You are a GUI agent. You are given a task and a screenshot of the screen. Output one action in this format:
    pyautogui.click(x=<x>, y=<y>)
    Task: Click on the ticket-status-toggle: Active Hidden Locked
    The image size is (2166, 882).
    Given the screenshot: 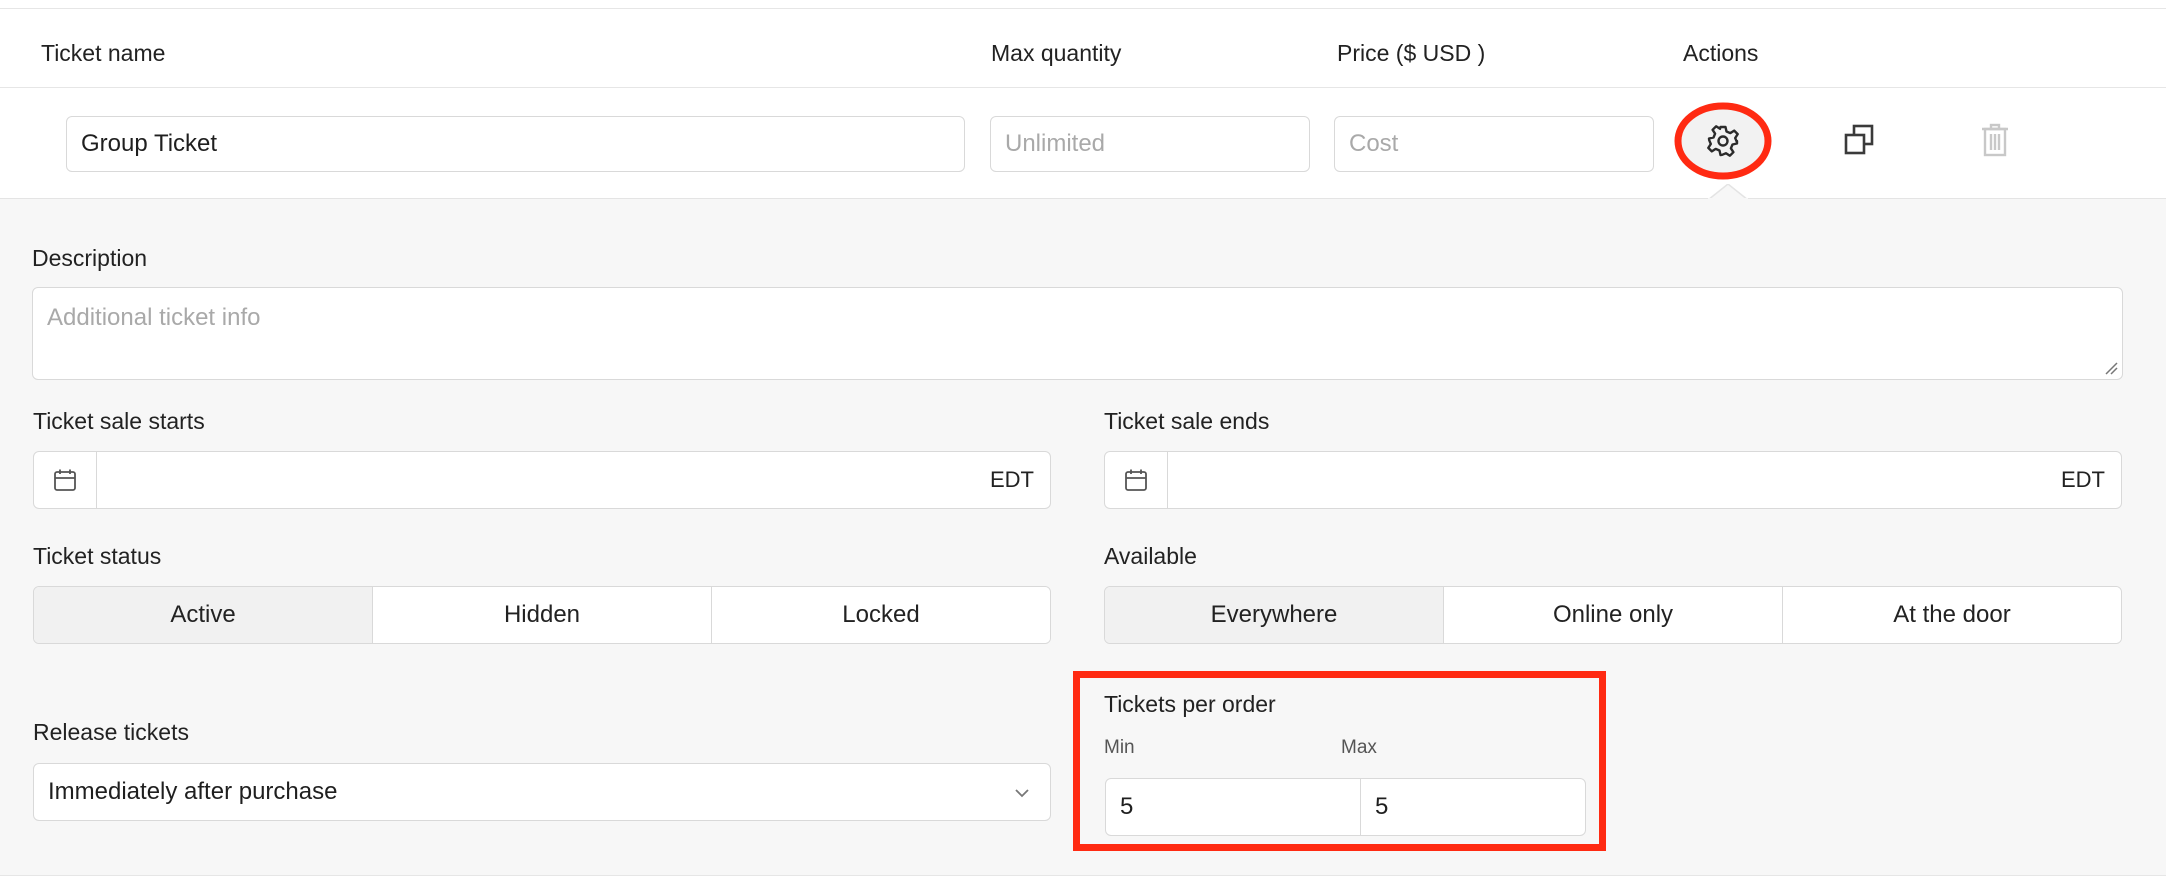 What is the action you would take?
    pyautogui.click(x=542, y=615)
    